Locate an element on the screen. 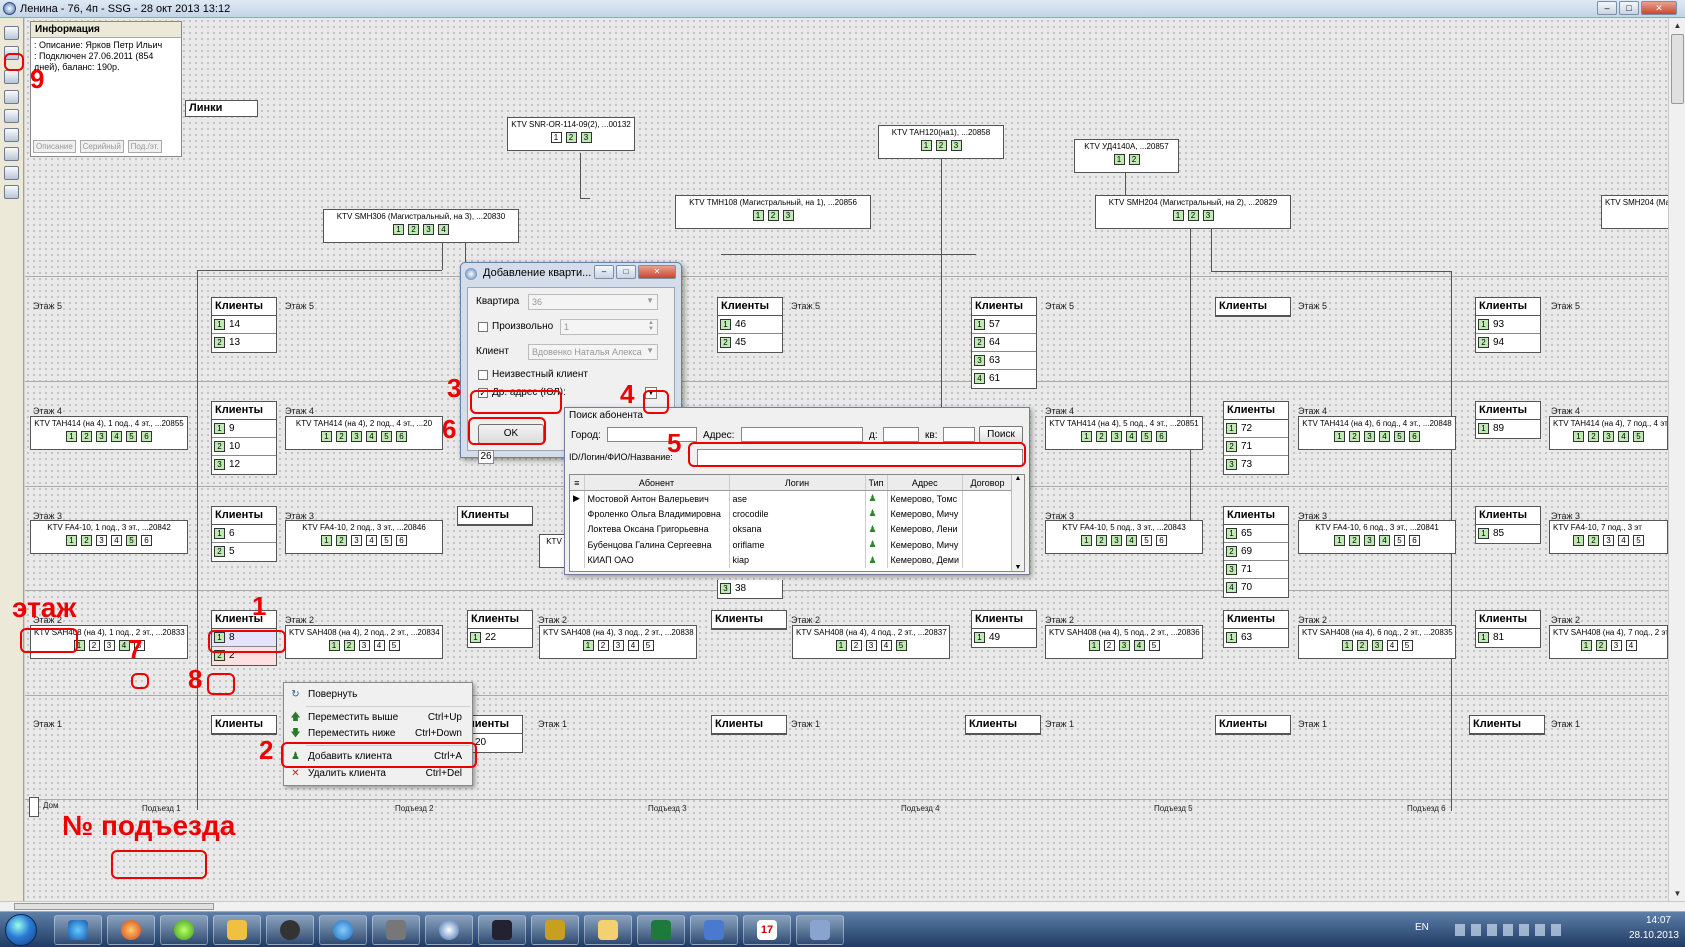 The height and width of the screenshot is (947, 1685). scroll-down-icon: ▼ is located at coordinates (1677, 893).